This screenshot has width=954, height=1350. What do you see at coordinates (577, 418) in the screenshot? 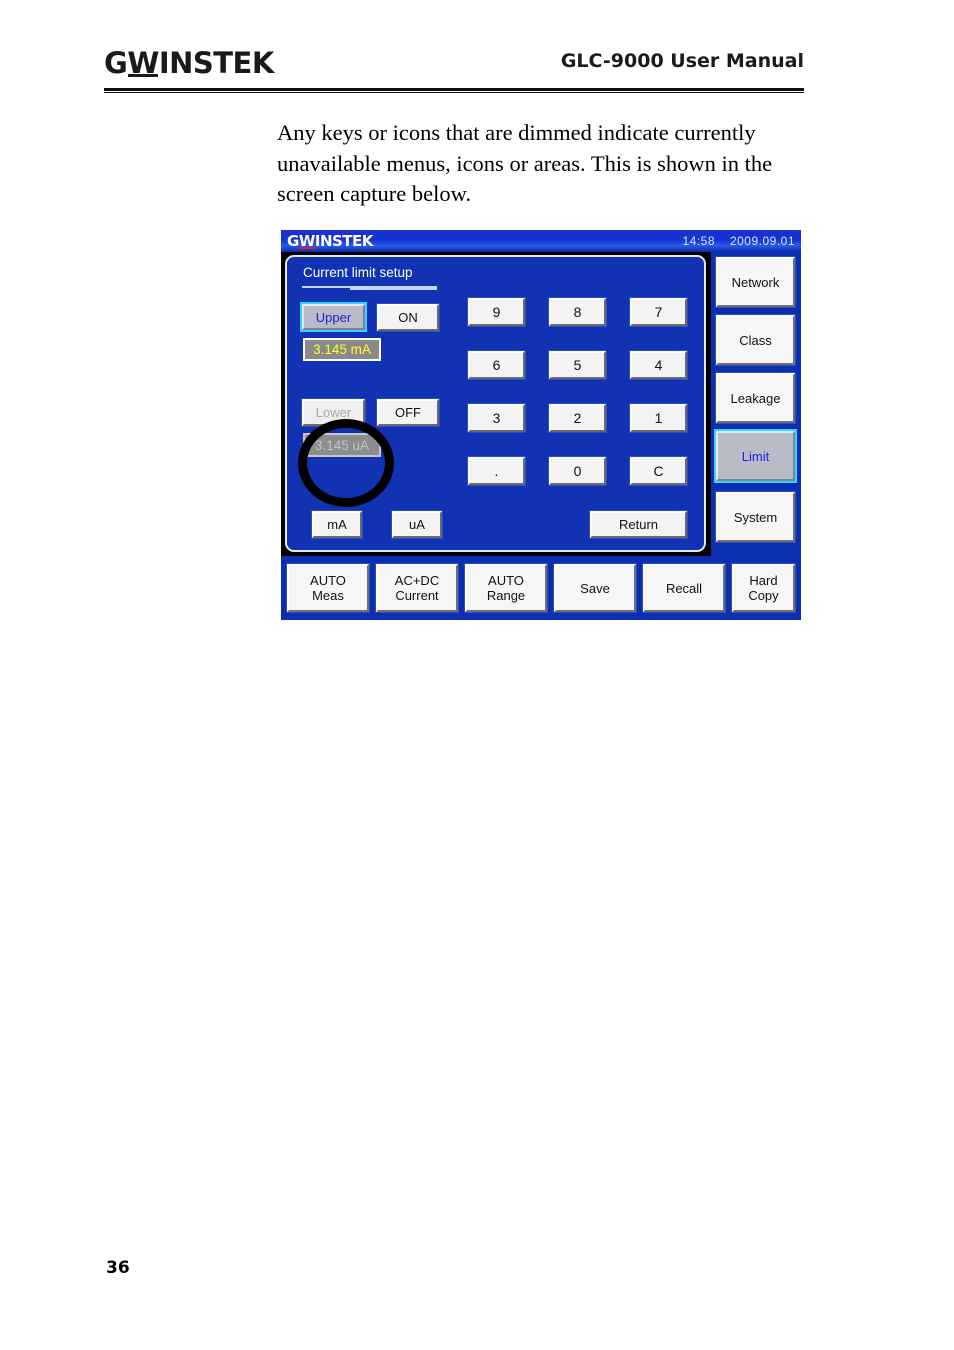
I see `keypad-key-2: 2` at bounding box center [577, 418].